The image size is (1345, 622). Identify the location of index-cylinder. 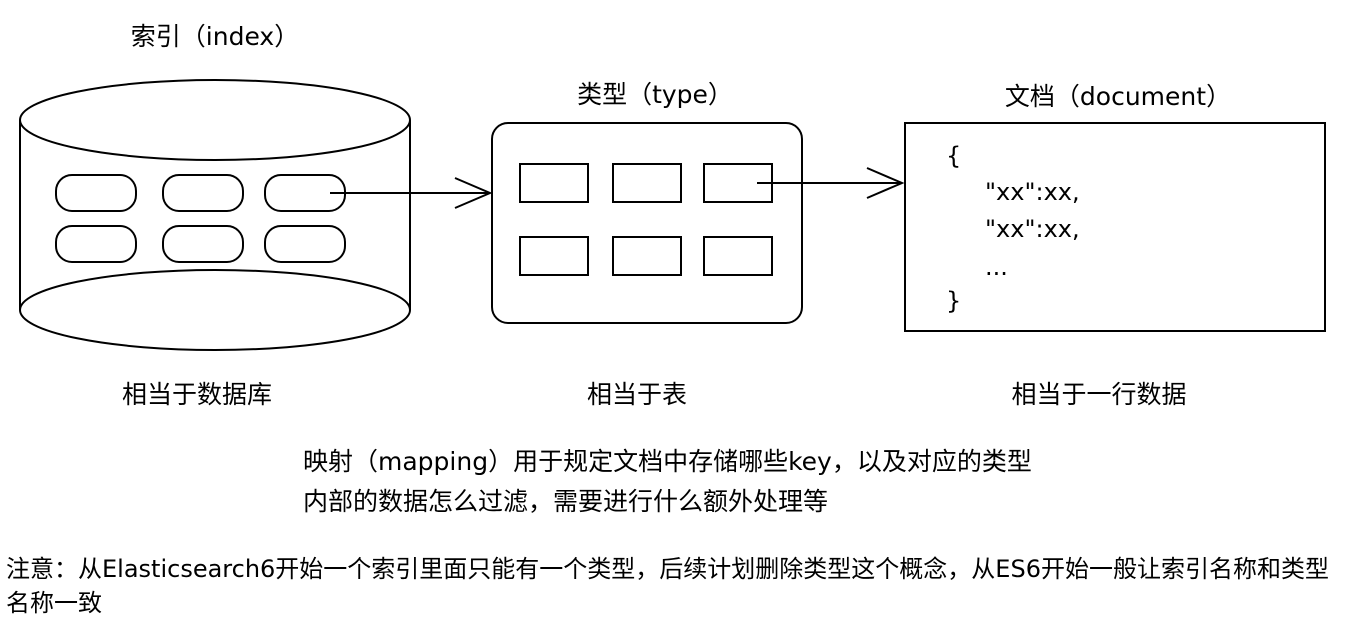
(215, 215).